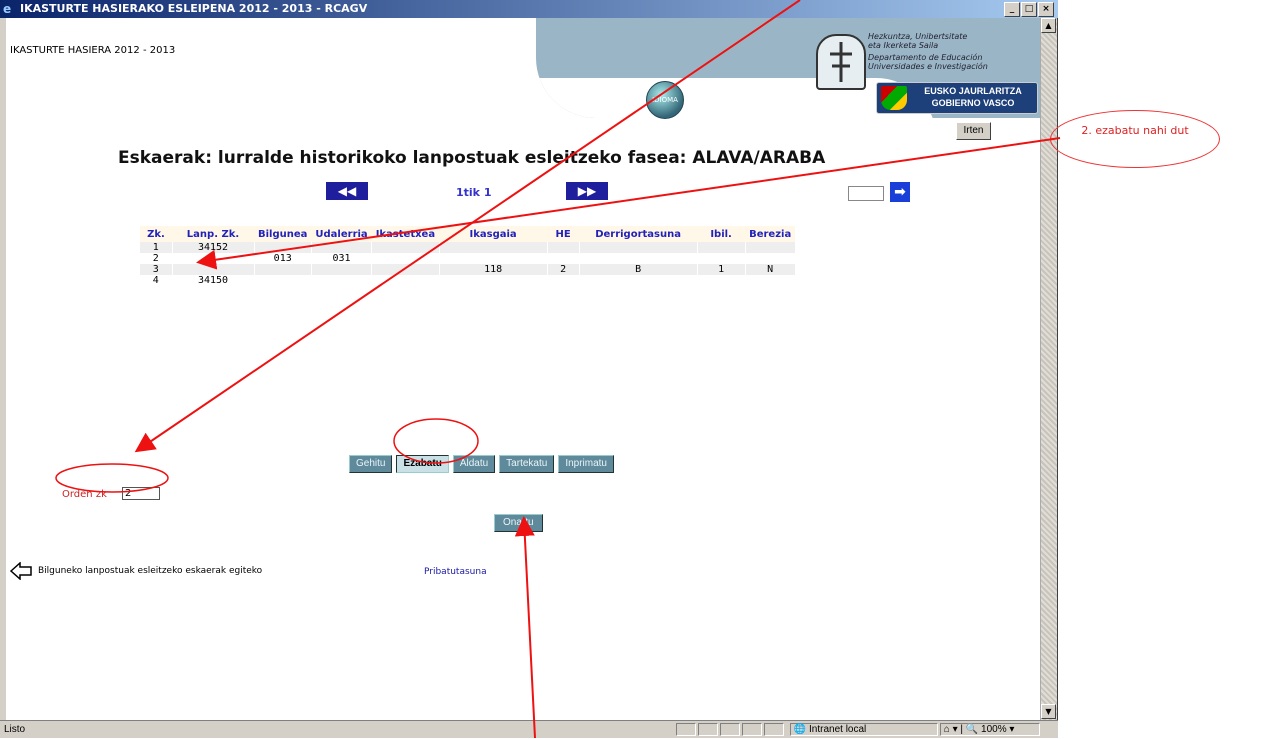  Describe the element at coordinates (770, 269) in the screenshot. I see `table-cell: N` at that location.